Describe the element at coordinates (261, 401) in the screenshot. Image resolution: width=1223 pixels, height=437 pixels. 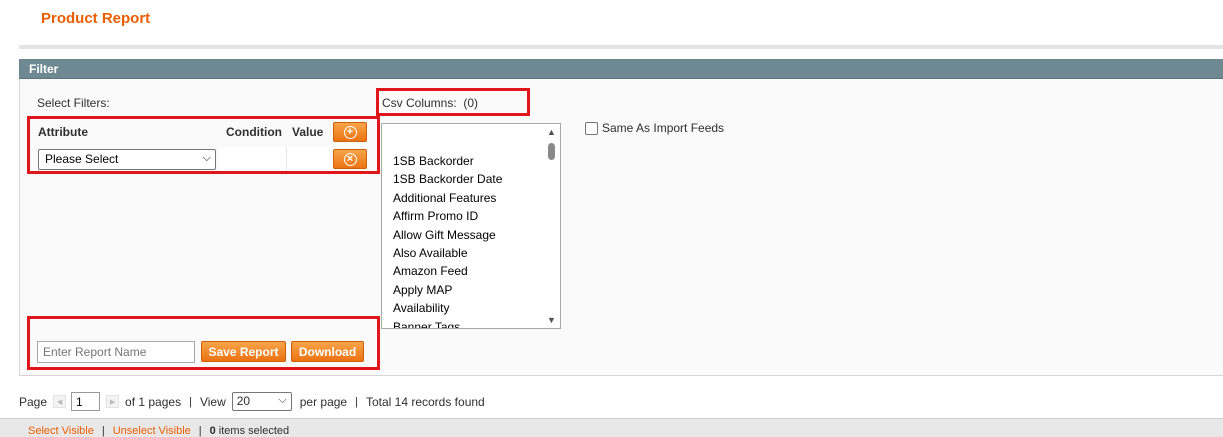
I see `per-page-select: 20 ⌵` at that location.